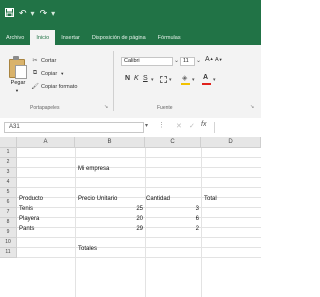 The width and height of the screenshot is (320, 297). Describe the element at coordinates (169, 37) in the screenshot. I see `tab-formulas: Fórmulas` at that location.